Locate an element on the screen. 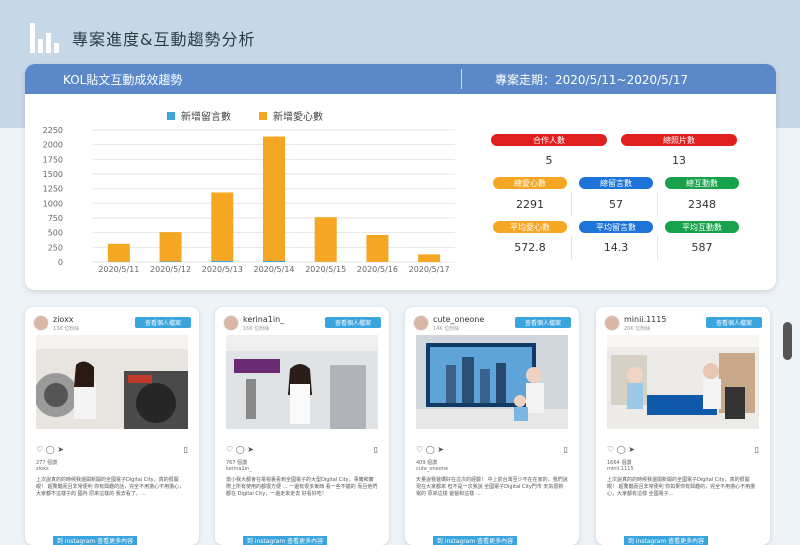 Image resolution: width=800 pixels, height=545 pixels. x-tick-label: 2020/5/16 is located at coordinates (377, 269).